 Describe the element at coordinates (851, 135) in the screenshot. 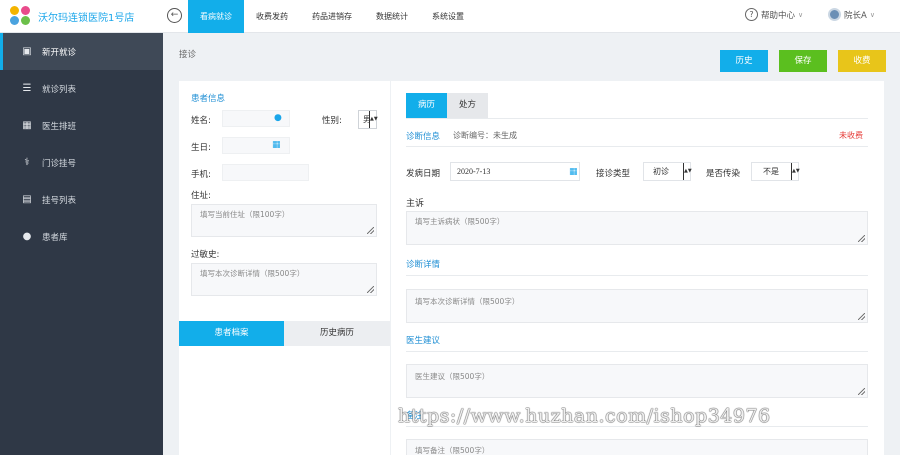

I see `status-badge: 未收费` at that location.